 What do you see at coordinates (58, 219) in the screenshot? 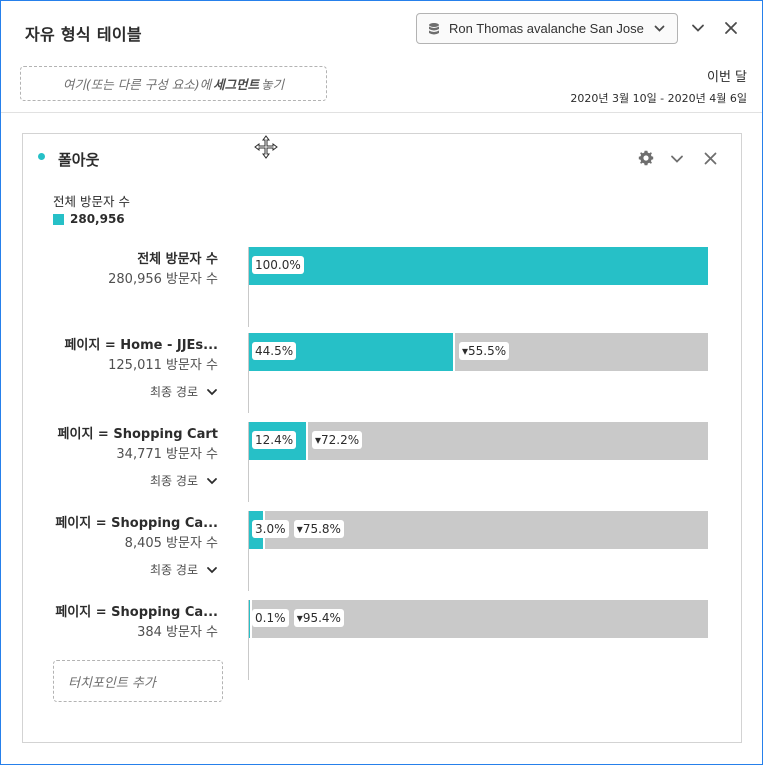
I see `metric-color-swatch` at bounding box center [58, 219].